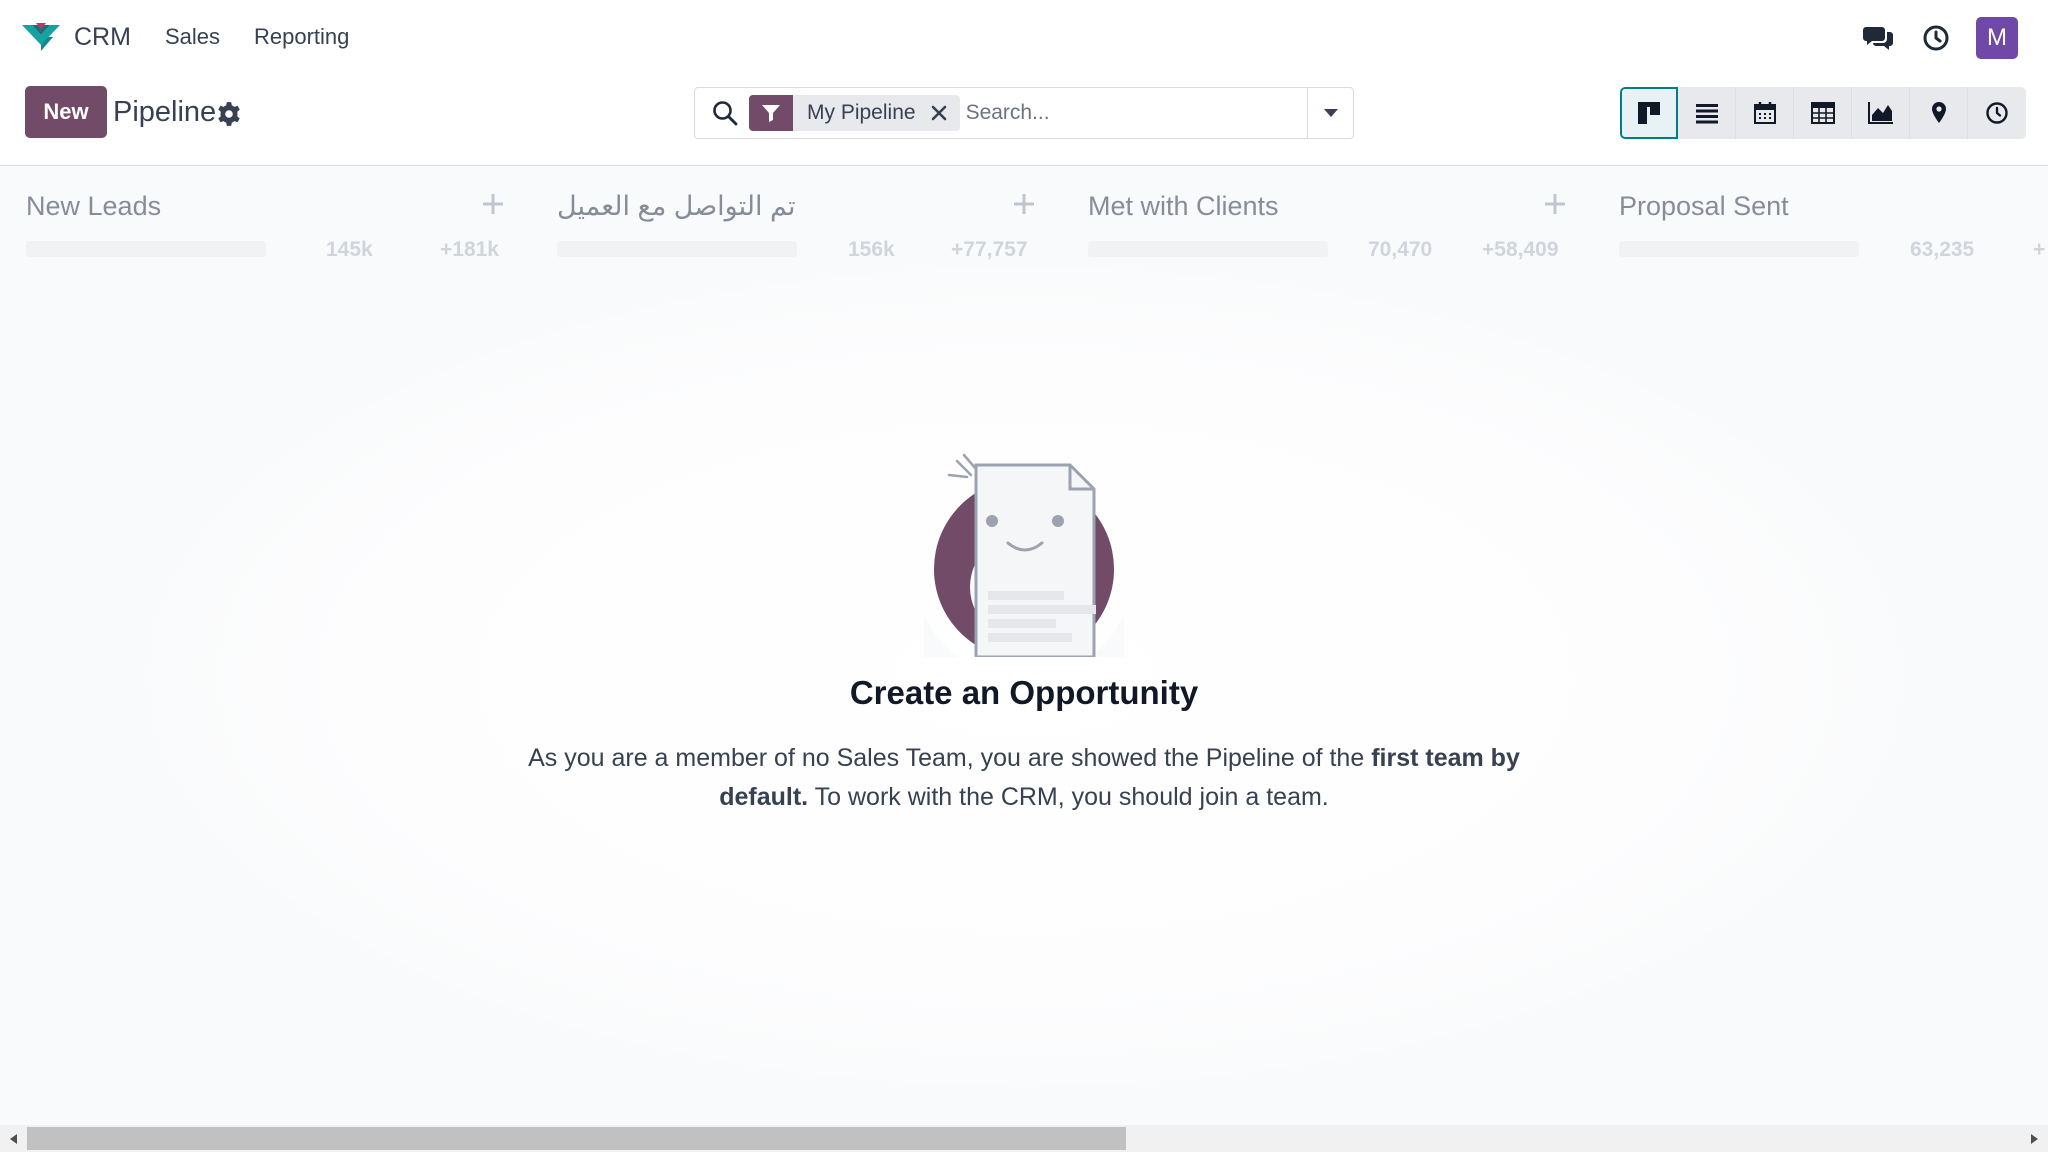  I want to click on kanban-column-proposal-sent: Proposal Sent 63,235 +, so click(1820, 227).